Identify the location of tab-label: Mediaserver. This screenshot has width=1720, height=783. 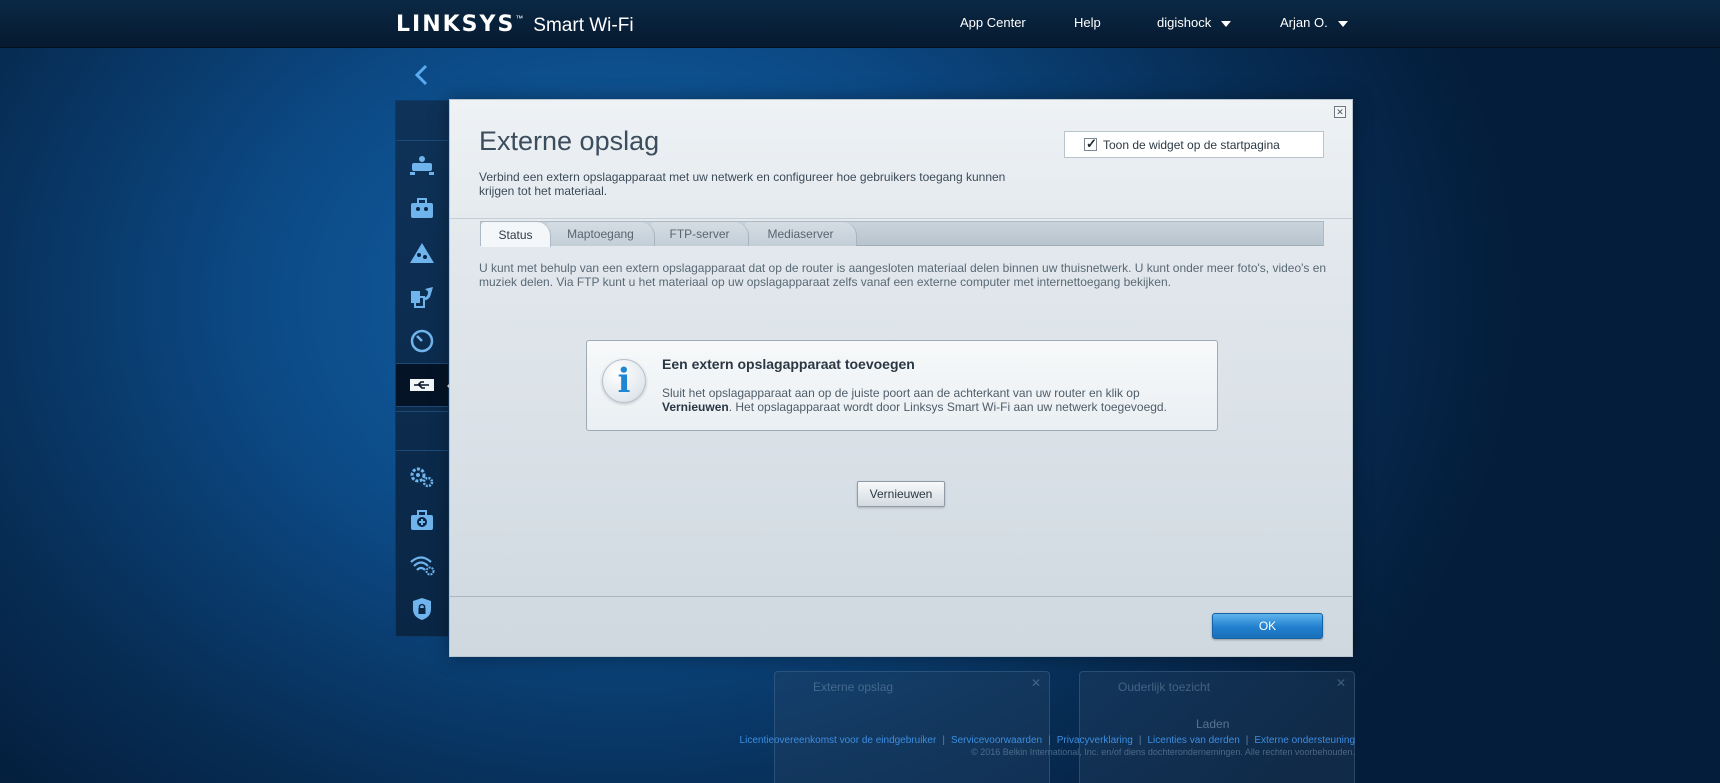
(800, 234).